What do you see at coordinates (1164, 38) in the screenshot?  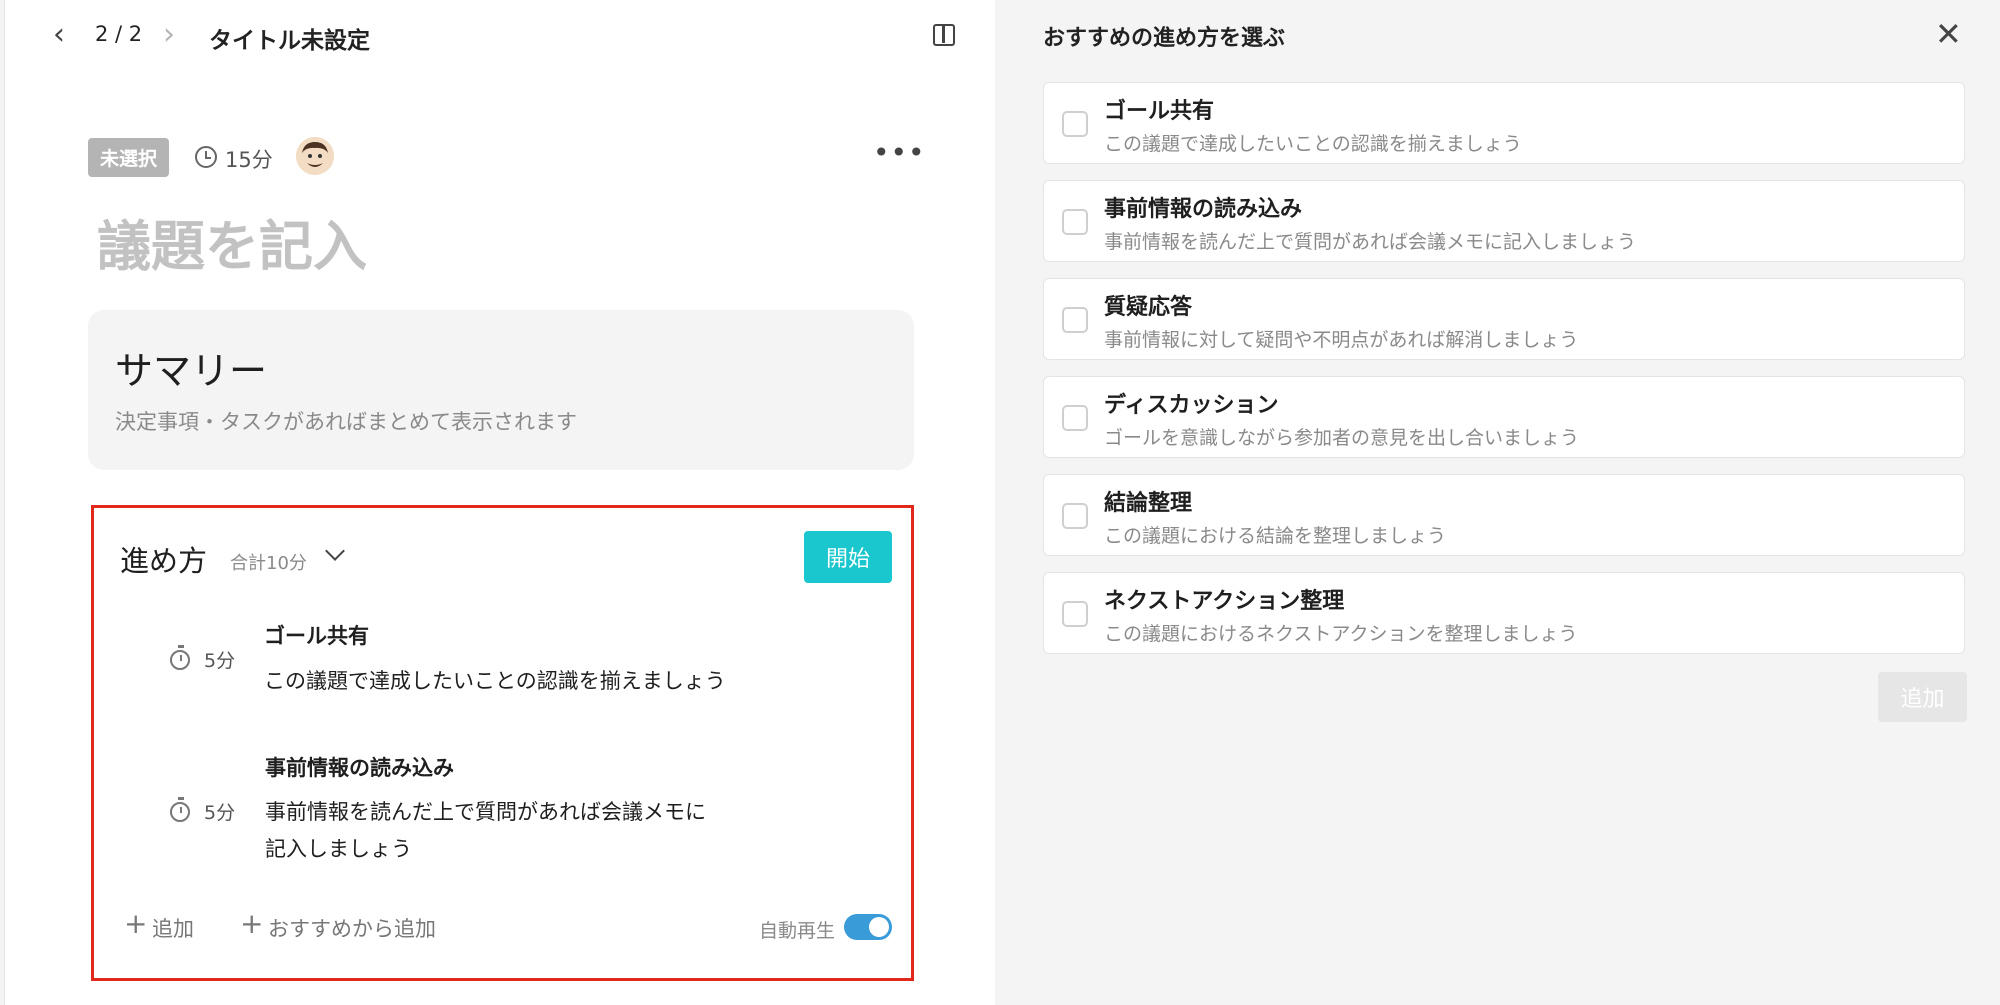 I see `panel-title: おすすめの進め方を選ぶ` at bounding box center [1164, 38].